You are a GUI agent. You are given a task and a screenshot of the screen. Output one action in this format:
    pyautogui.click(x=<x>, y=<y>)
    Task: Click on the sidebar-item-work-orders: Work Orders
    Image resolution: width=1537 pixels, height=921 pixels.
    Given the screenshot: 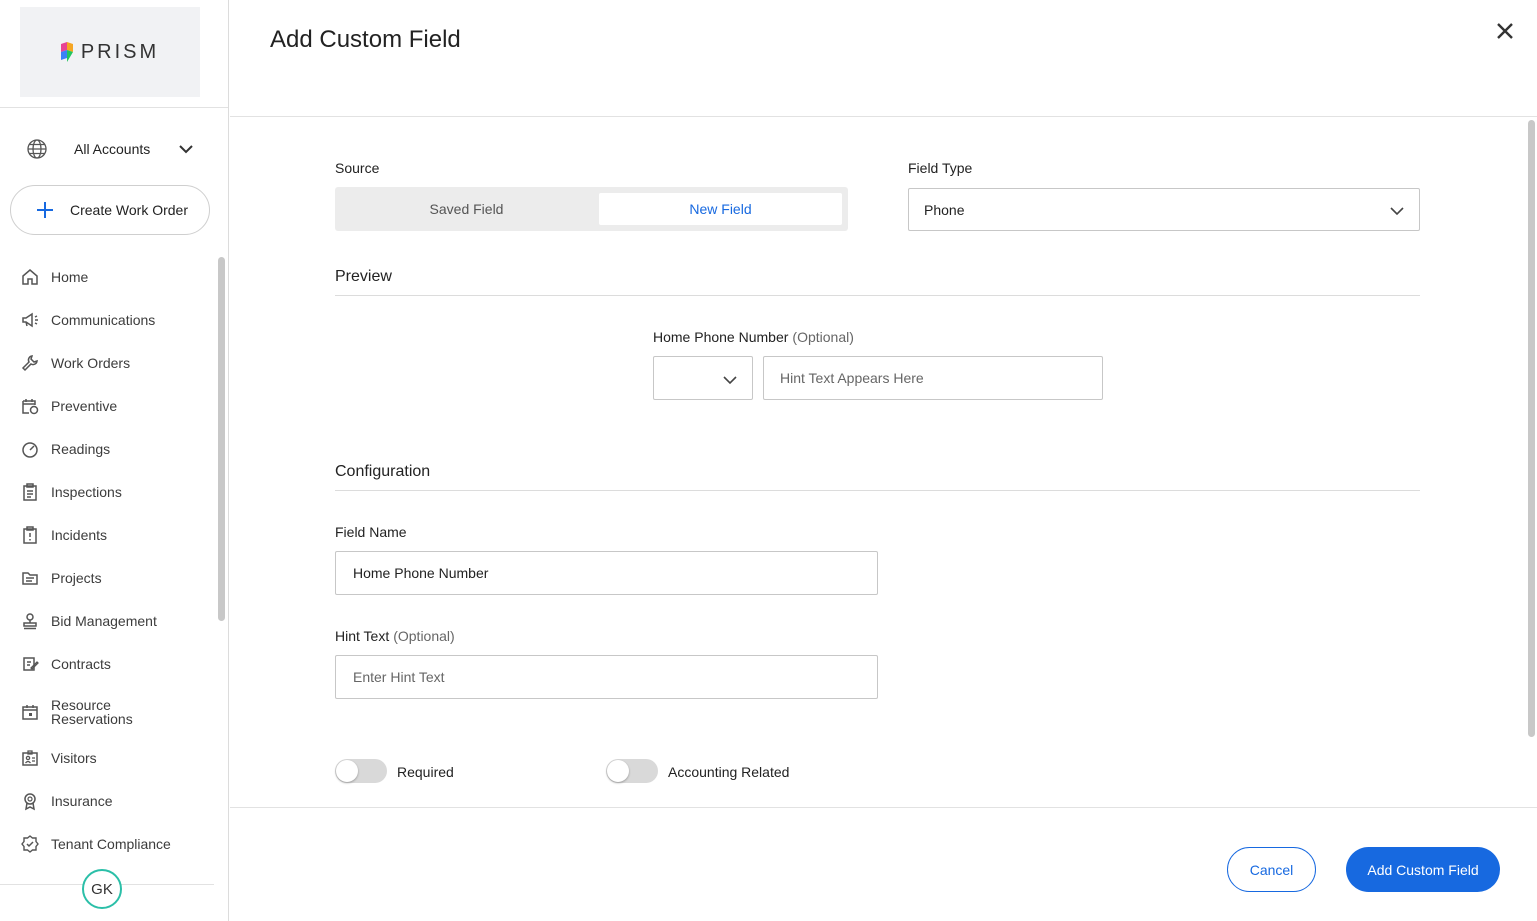 What is the action you would take?
    pyautogui.click(x=115, y=363)
    